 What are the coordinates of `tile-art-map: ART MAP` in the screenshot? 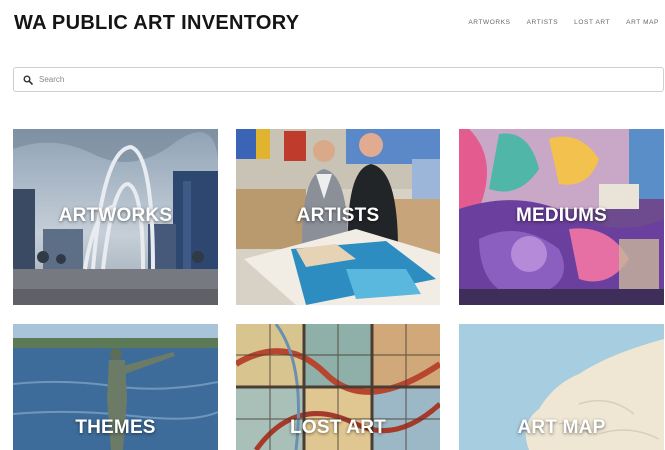 It's located at (561, 387).